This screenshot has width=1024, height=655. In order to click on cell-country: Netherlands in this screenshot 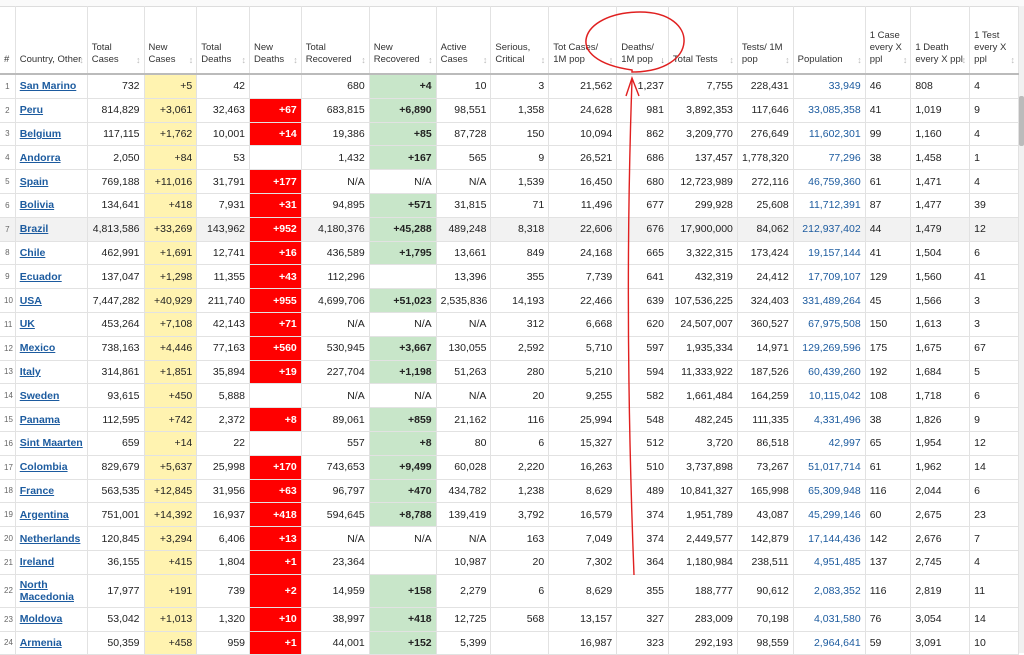, I will do `click(51, 538)`.